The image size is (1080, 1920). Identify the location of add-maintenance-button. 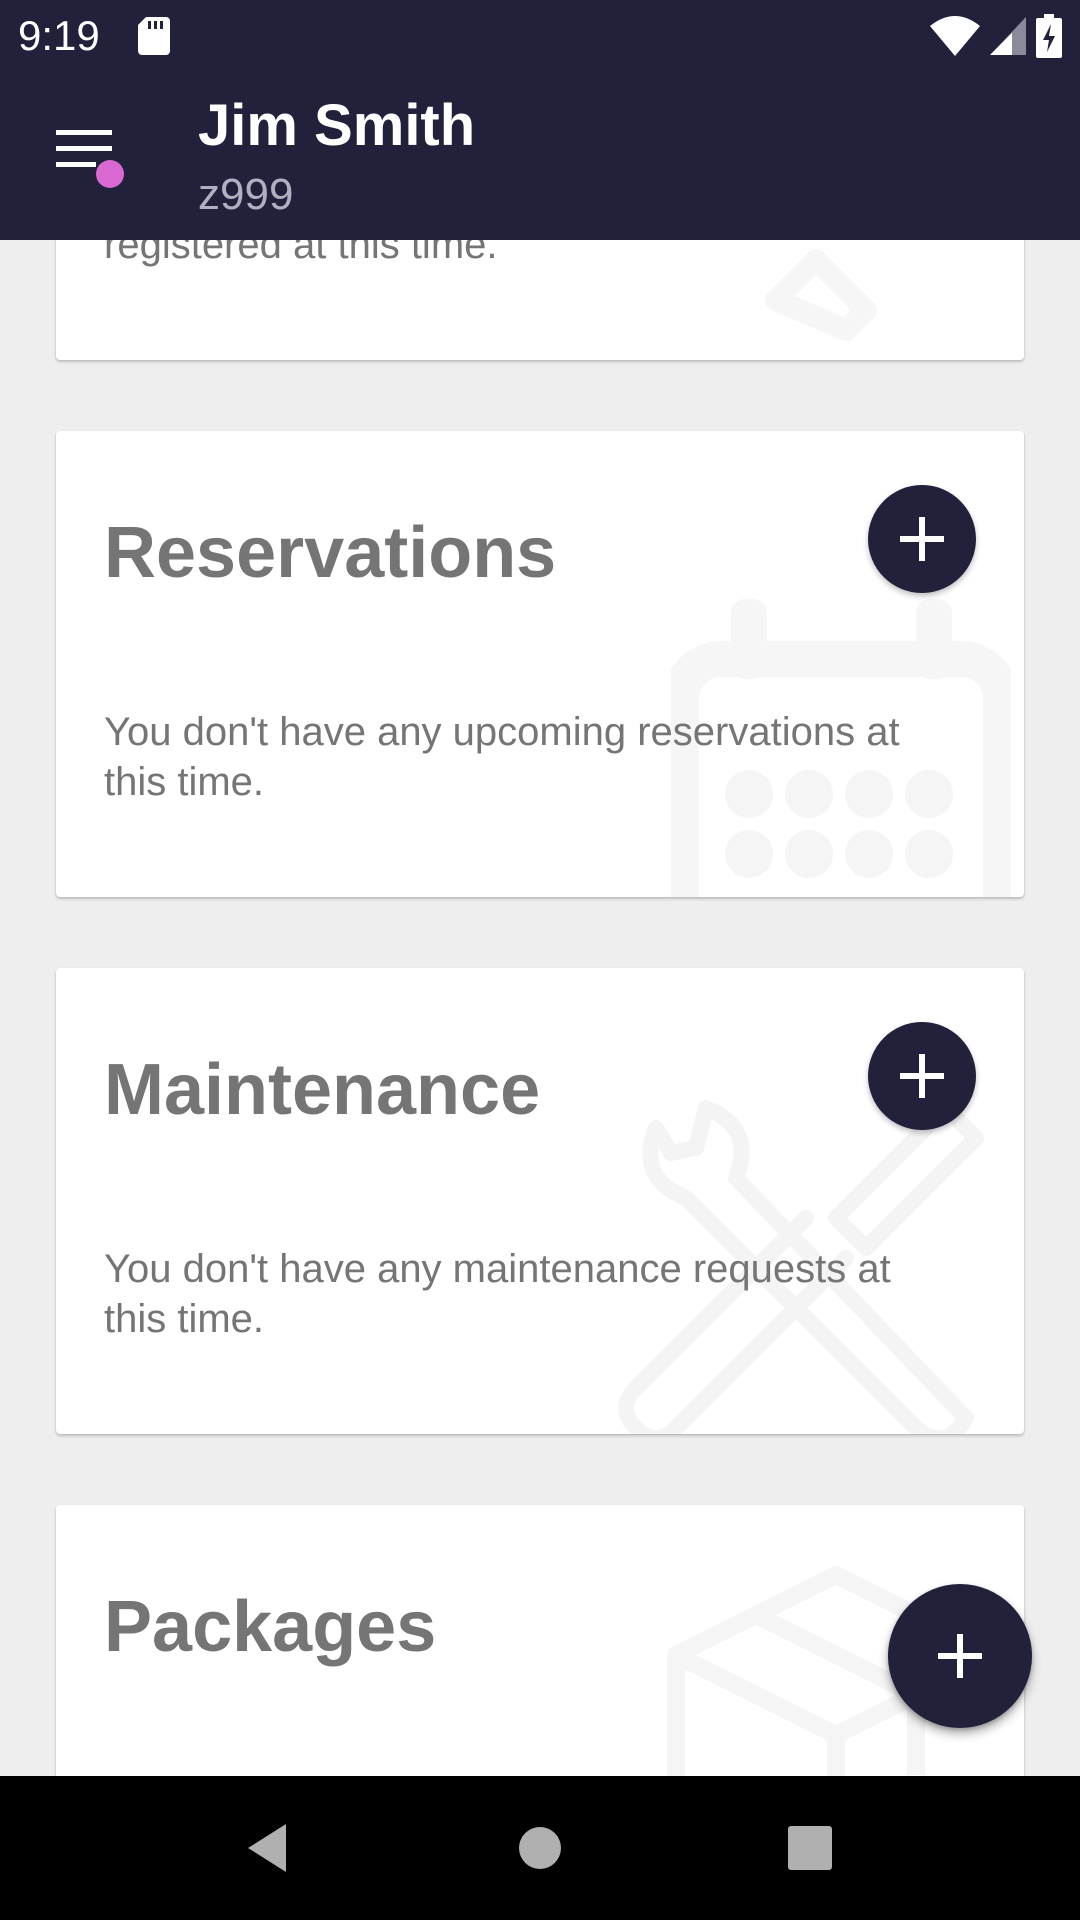
(922, 1076).